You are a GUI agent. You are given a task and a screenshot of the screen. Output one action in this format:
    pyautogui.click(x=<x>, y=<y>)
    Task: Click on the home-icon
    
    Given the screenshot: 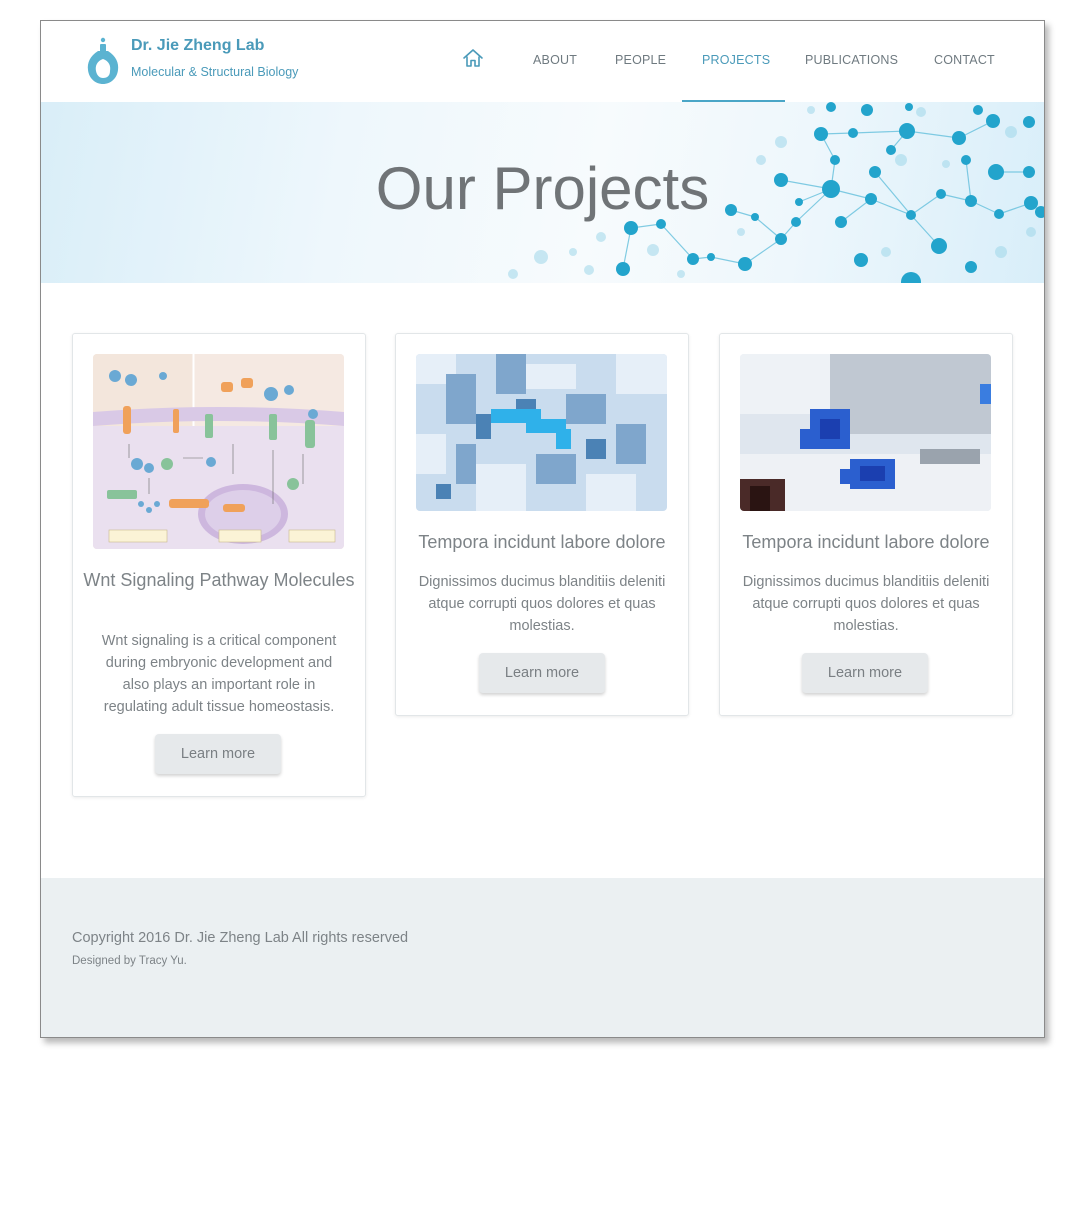 What is the action you would take?
    pyautogui.click(x=473, y=58)
    